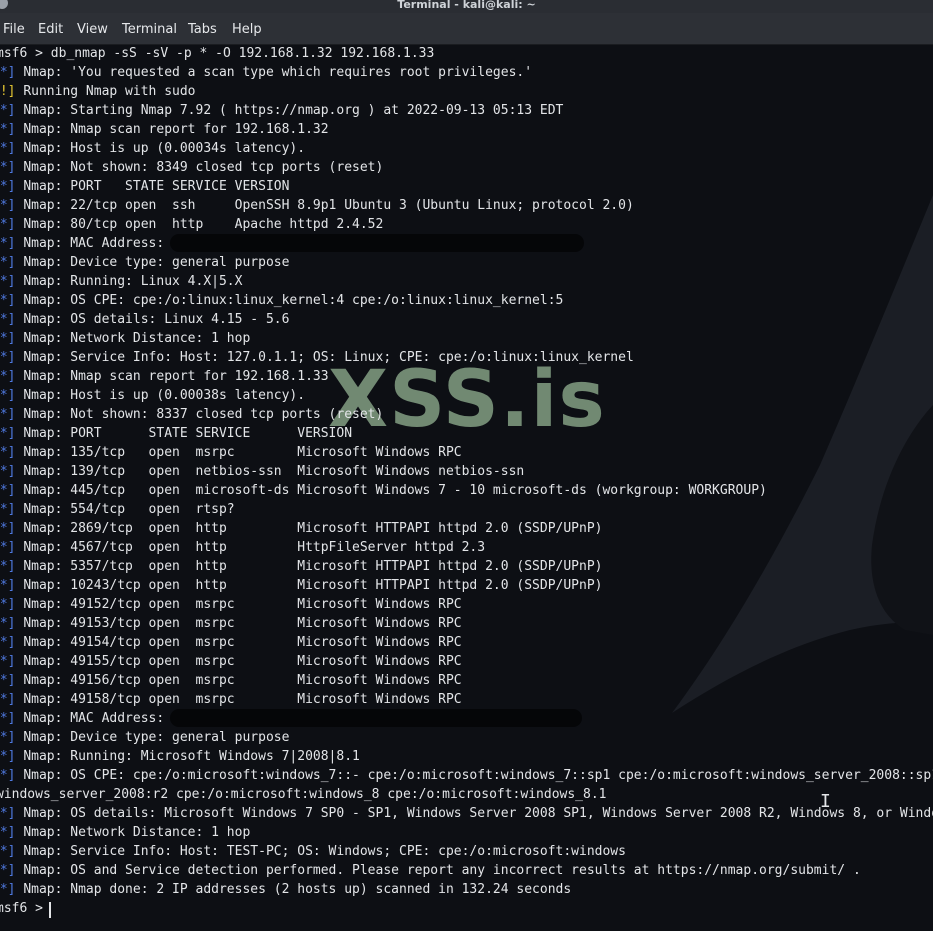  What do you see at coordinates (50, 30) in the screenshot?
I see `menu-edit: Edit` at bounding box center [50, 30].